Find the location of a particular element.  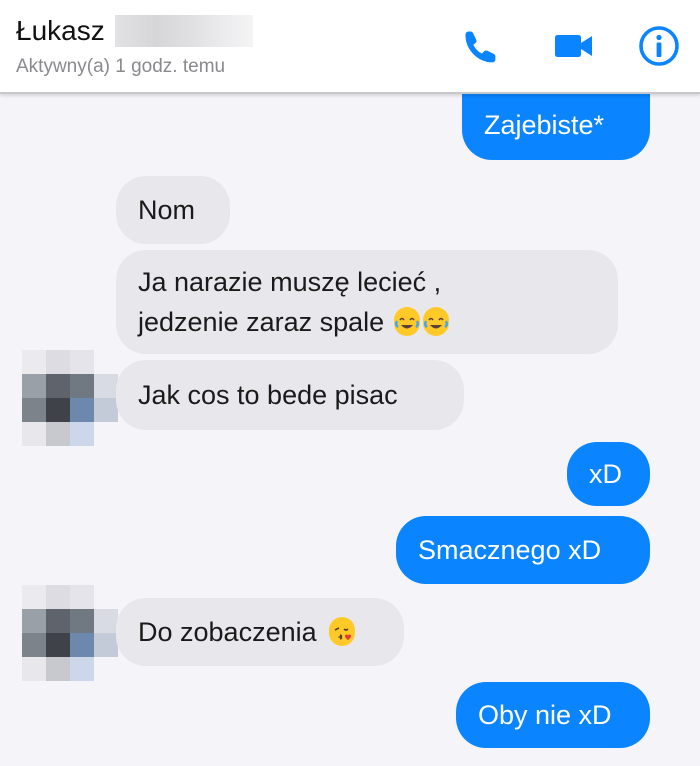

face-blowing-a-kiss-emoji is located at coordinates (341, 631).